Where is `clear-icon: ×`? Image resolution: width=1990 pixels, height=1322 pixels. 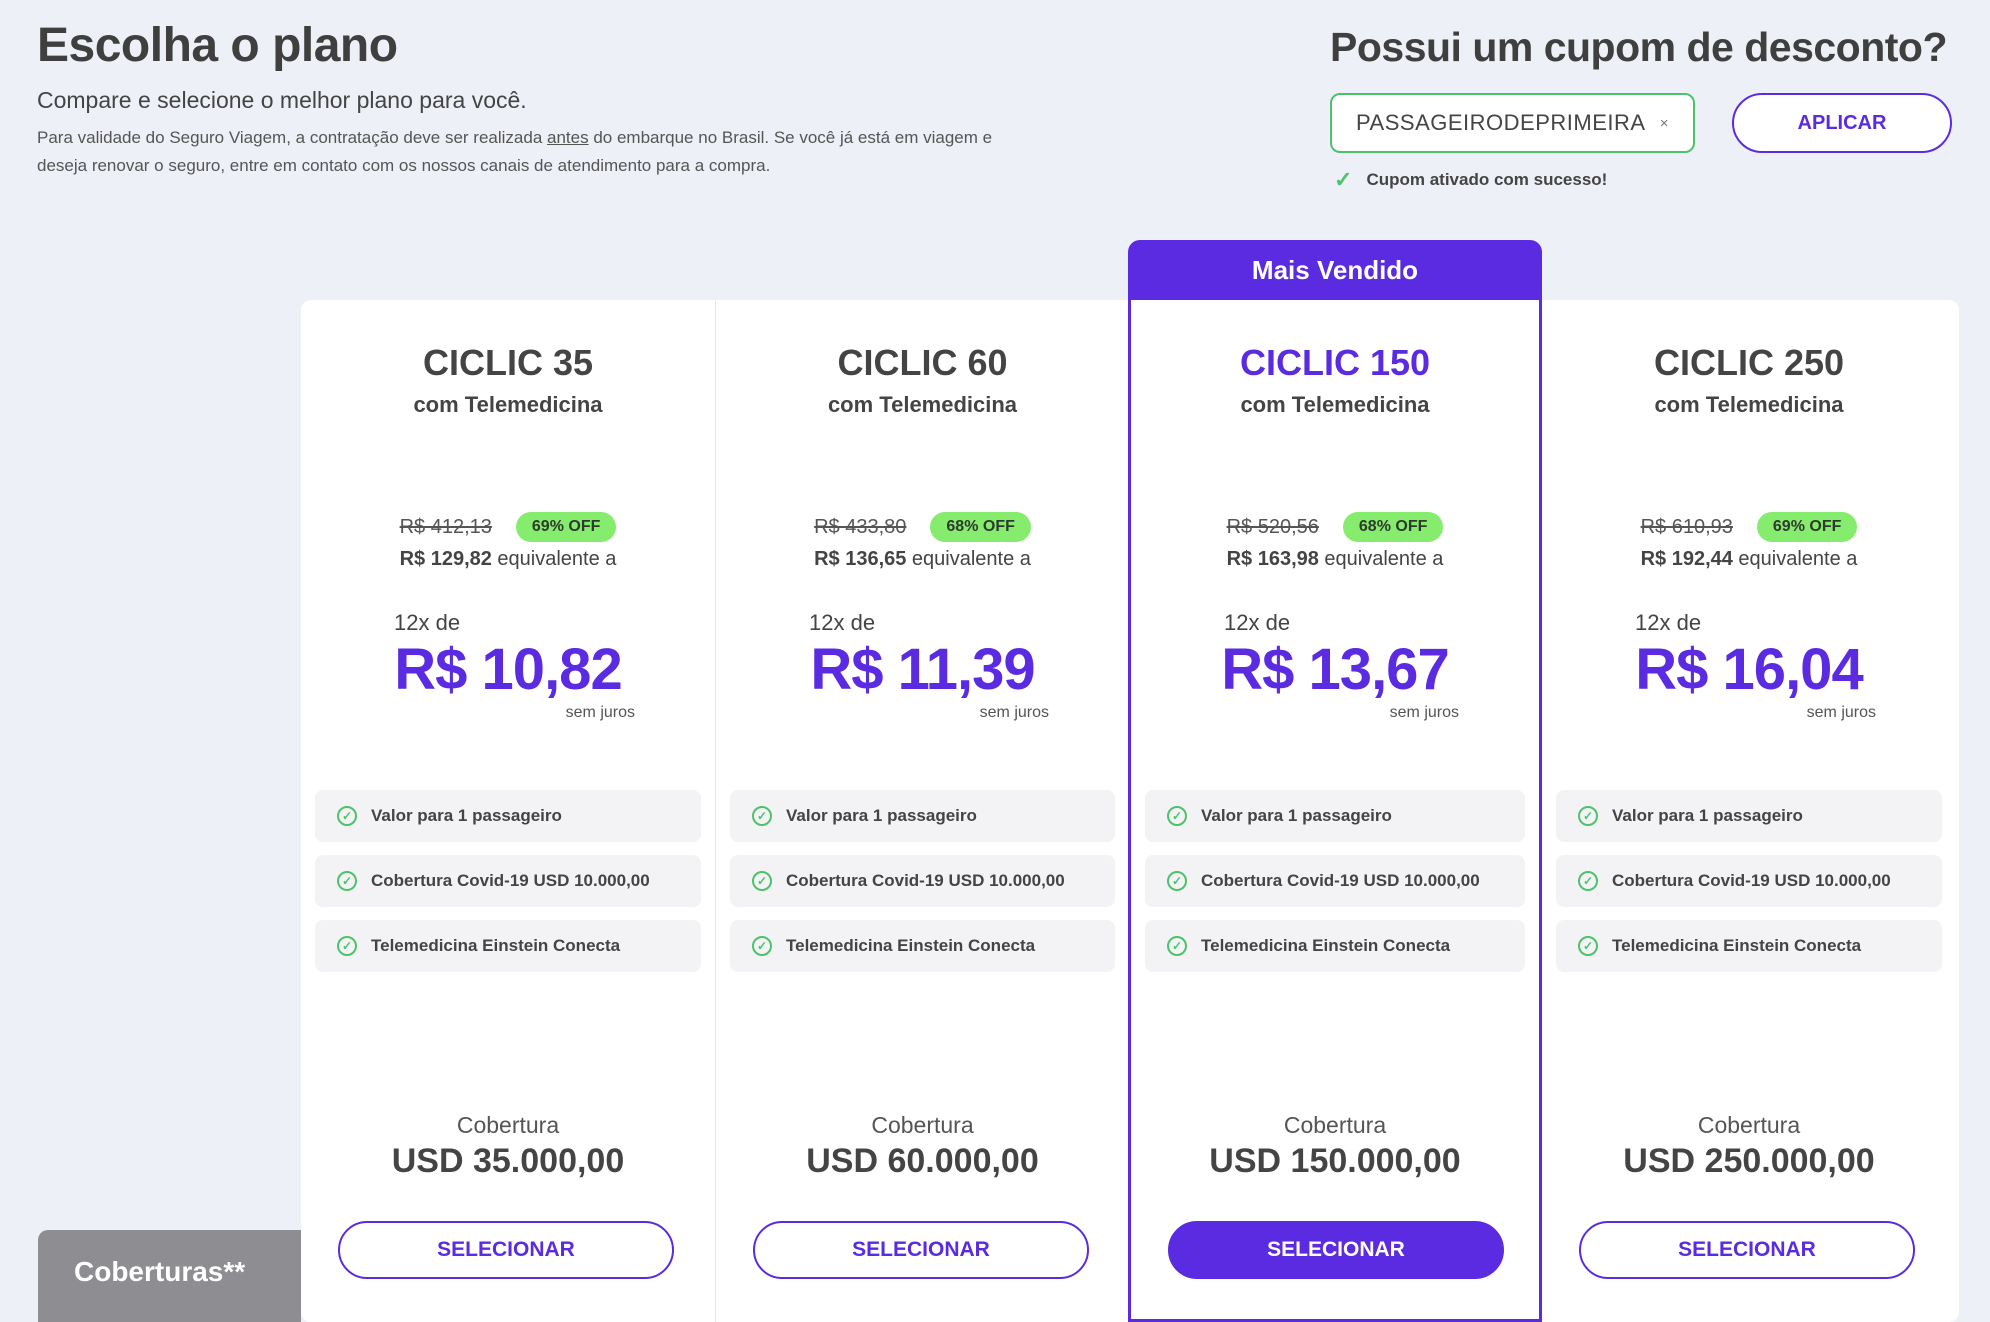 clear-icon: × is located at coordinates (1664, 123).